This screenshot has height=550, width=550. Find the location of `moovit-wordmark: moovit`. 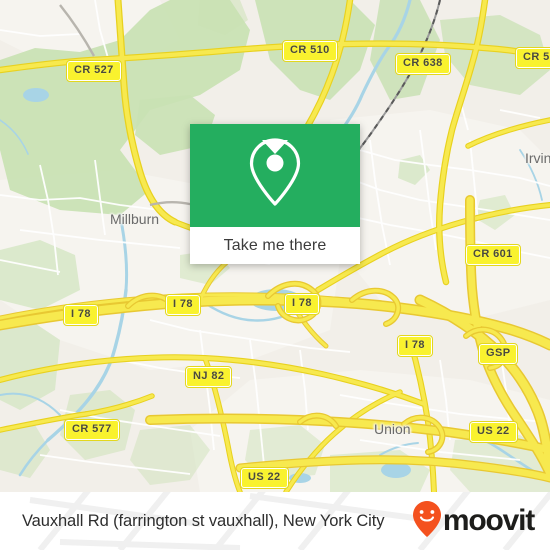

moovit-wordmark: moovit is located at coordinates (488, 520).